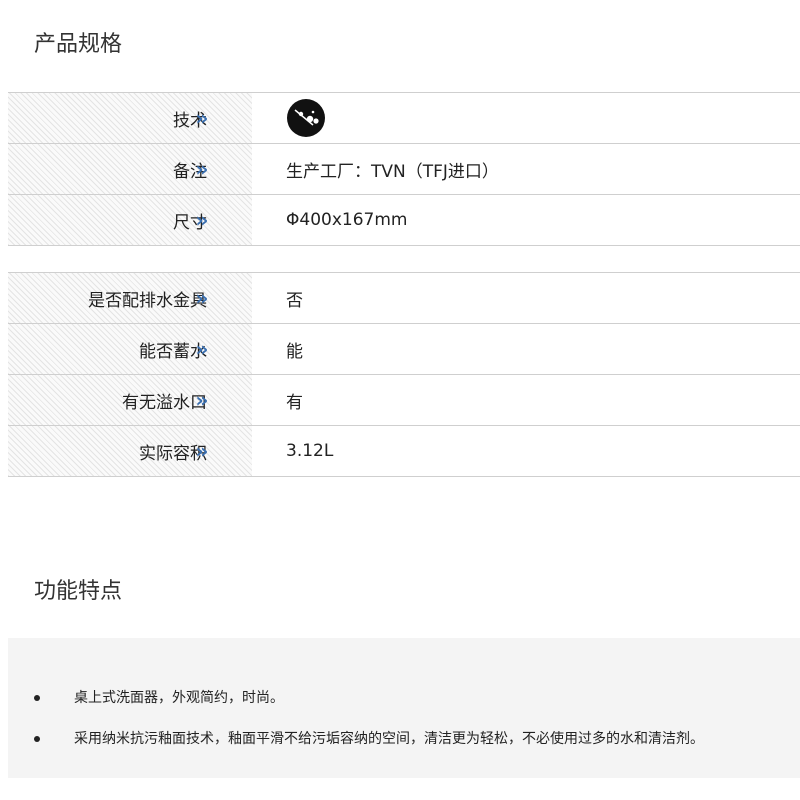 This screenshot has width=800, height=800. I want to click on spec-label-cell: 备注 », so click(130, 169).